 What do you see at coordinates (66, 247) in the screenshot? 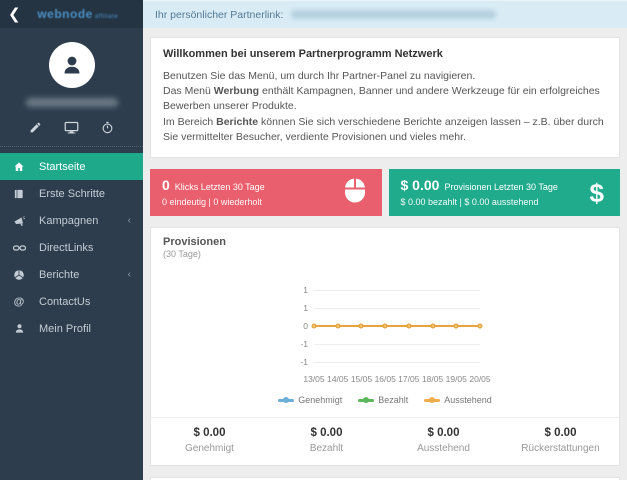
I see `sidebar-item-label: DirectLinks` at bounding box center [66, 247].